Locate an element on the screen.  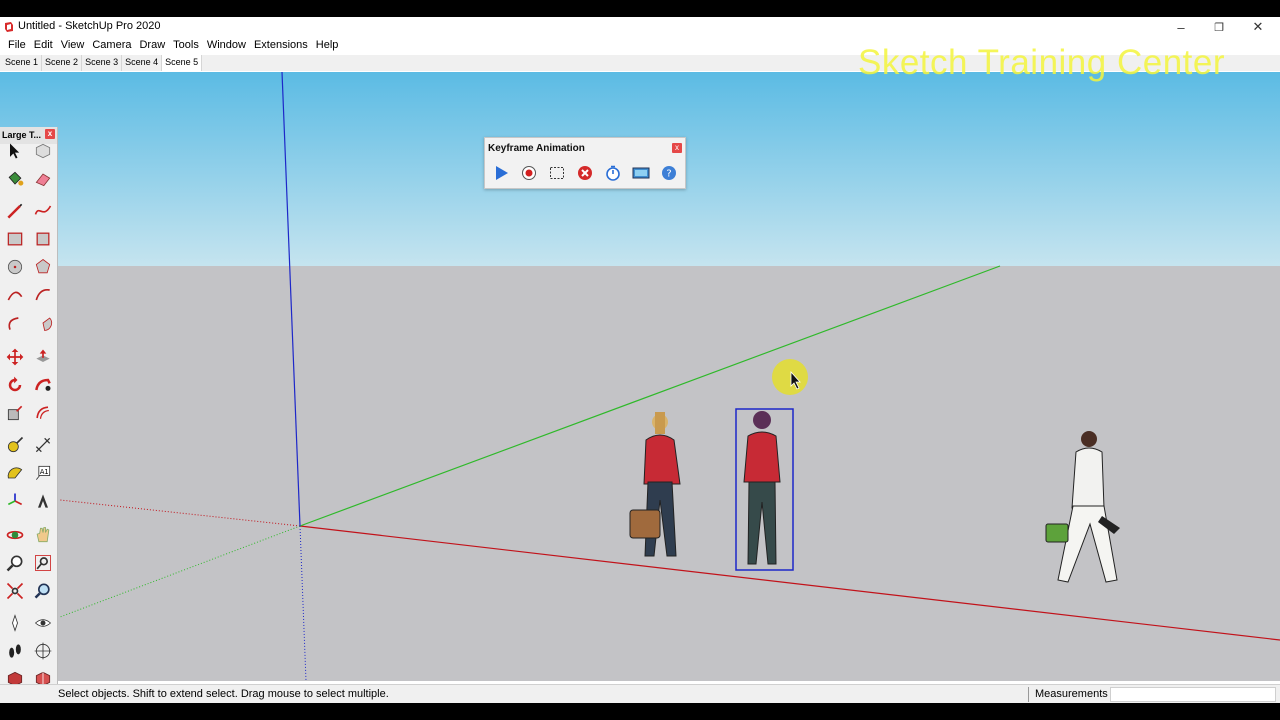
play-icon is located at coordinates (501, 173).